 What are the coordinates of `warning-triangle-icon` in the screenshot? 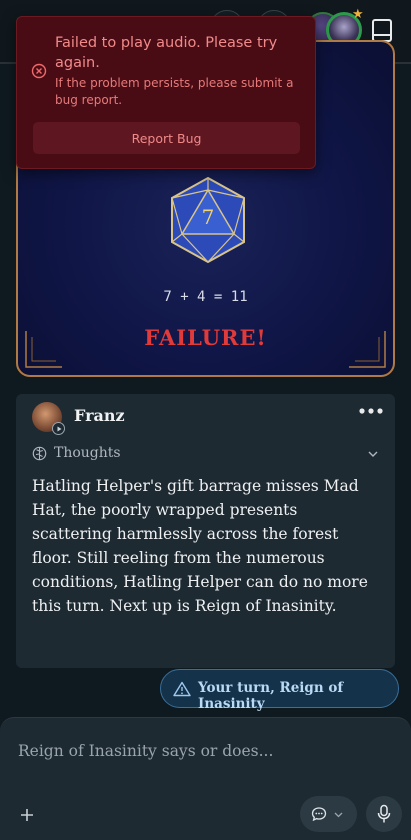 It's located at (182, 689).